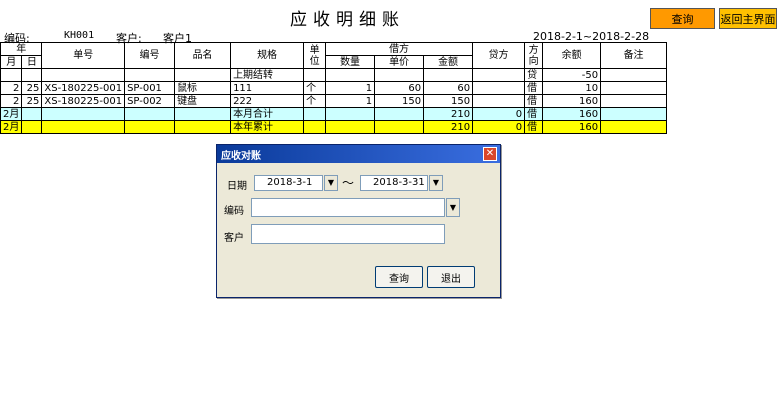 This screenshot has width=780, height=416. Describe the element at coordinates (534, 55) in the screenshot. I see `header-direction: 方向` at that location.